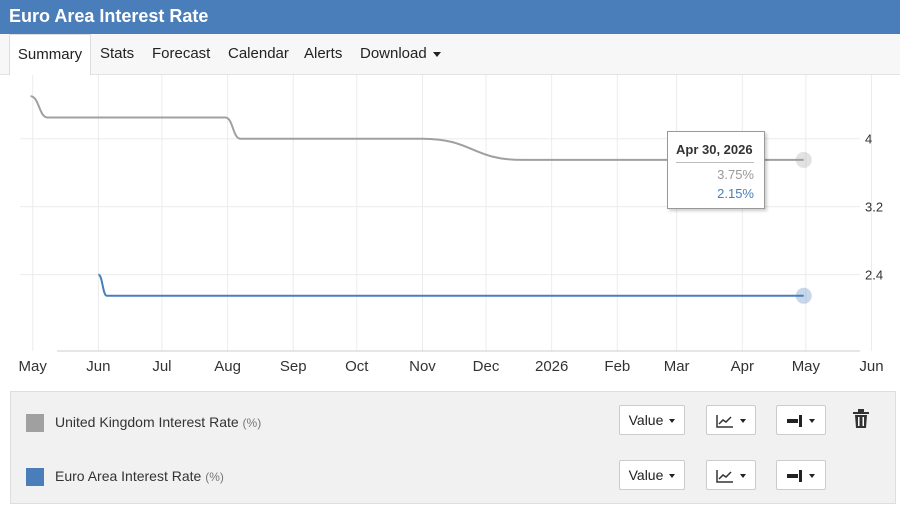 The width and height of the screenshot is (900, 511). Describe the element at coordinates (50, 54) in the screenshot. I see `tab-summary: Summary` at that location.